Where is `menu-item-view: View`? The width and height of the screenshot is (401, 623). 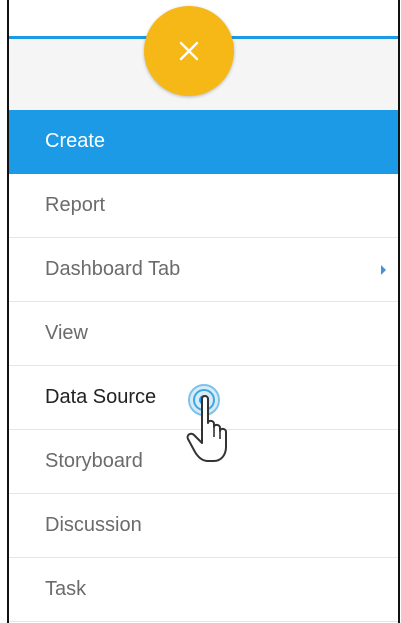
menu-item-view: View is located at coordinates (203, 334).